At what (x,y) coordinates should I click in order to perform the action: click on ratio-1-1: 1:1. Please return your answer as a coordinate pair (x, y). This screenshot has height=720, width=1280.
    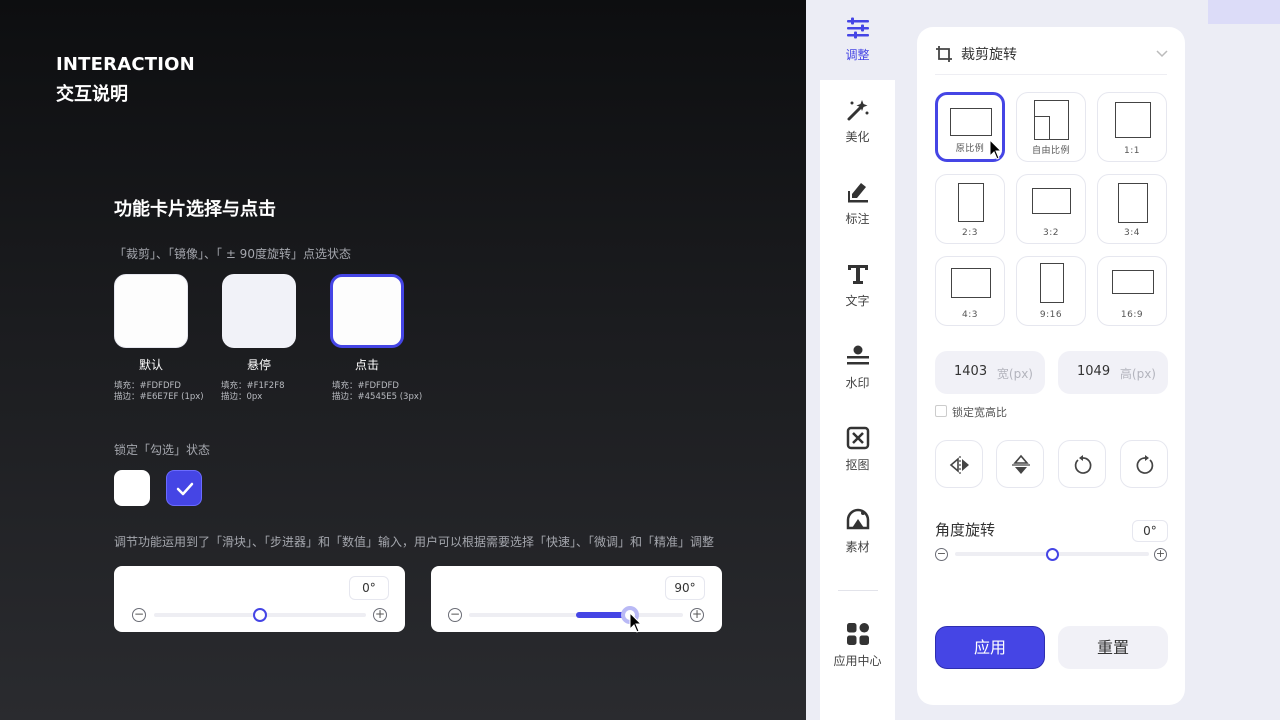
    Looking at the image, I should click on (1132, 127).